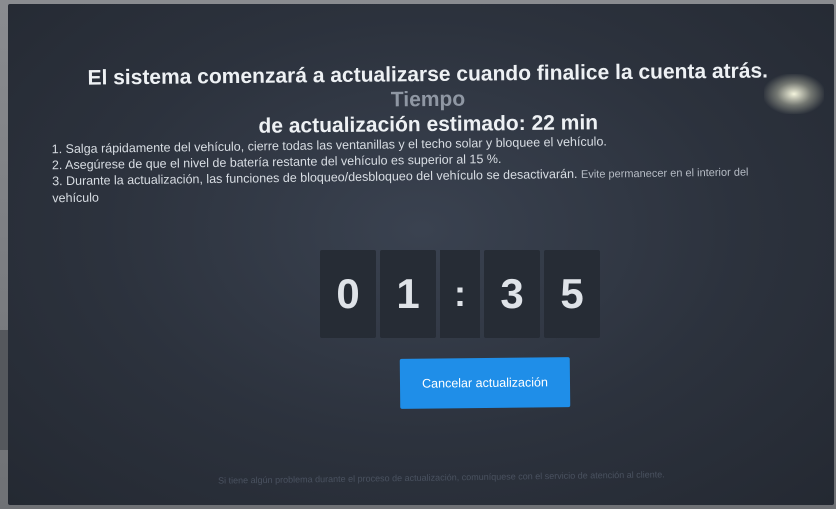 The image size is (836, 509). I want to click on countdown-digit-1: 0, so click(348, 294).